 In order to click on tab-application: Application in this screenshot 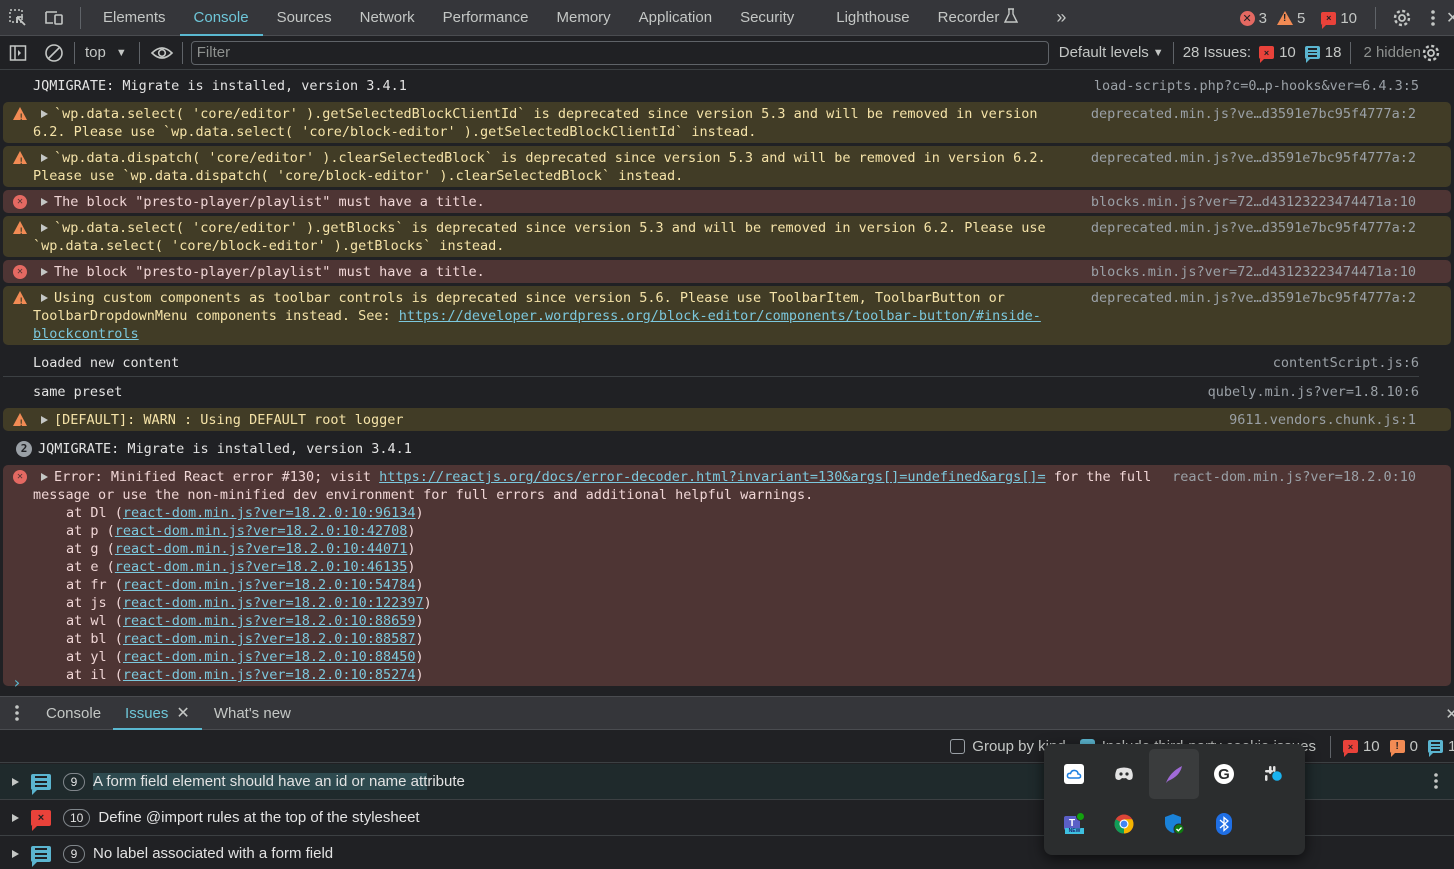, I will do `click(675, 18)`.